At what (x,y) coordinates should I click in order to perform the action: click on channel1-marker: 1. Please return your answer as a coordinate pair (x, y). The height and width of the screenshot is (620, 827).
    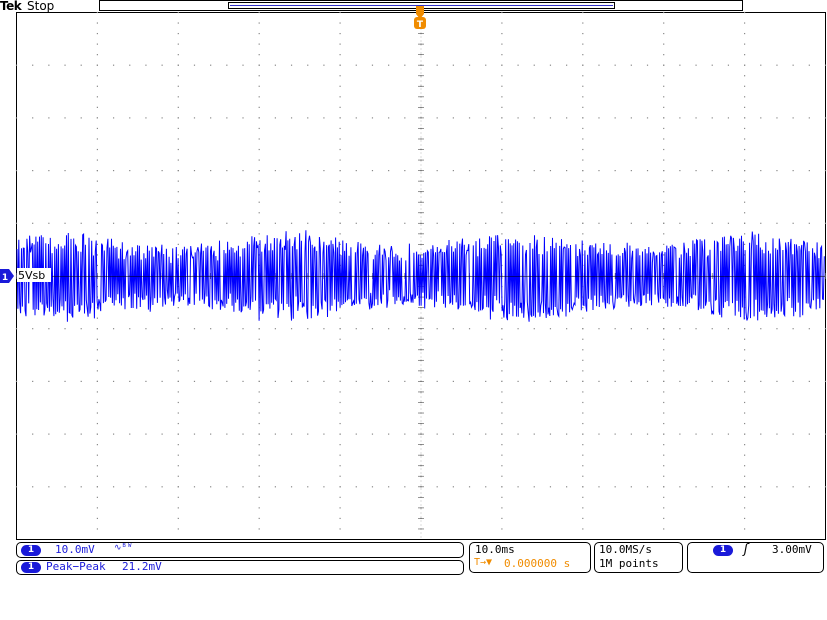
    Looking at the image, I should click on (7, 276).